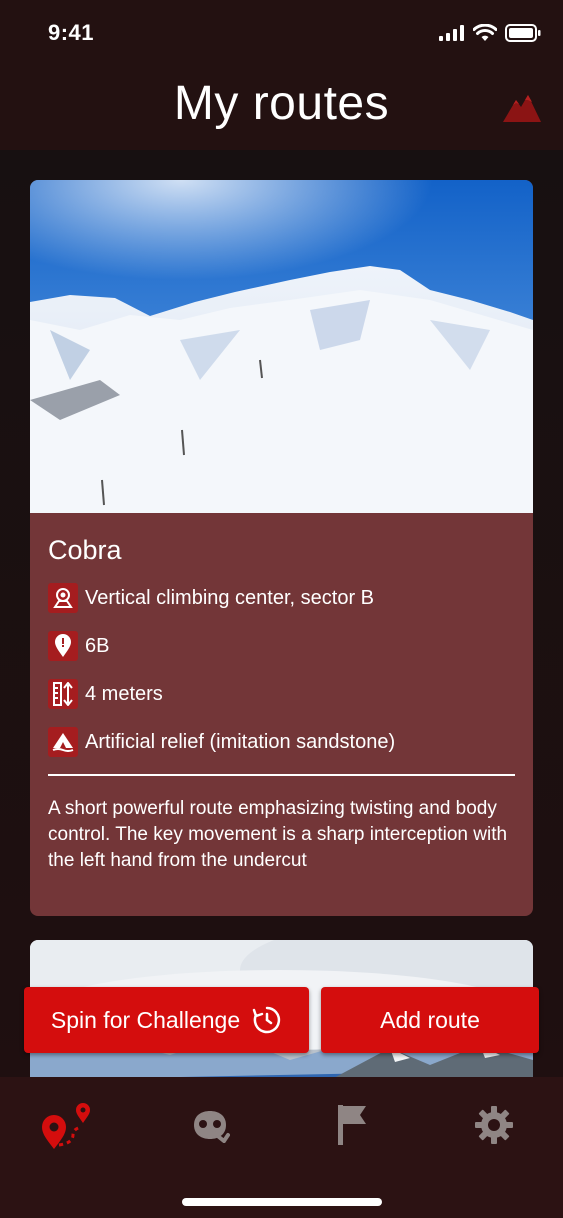 This screenshot has height=1218, width=563. What do you see at coordinates (522, 107) in the screenshot?
I see `mountain-icon` at bounding box center [522, 107].